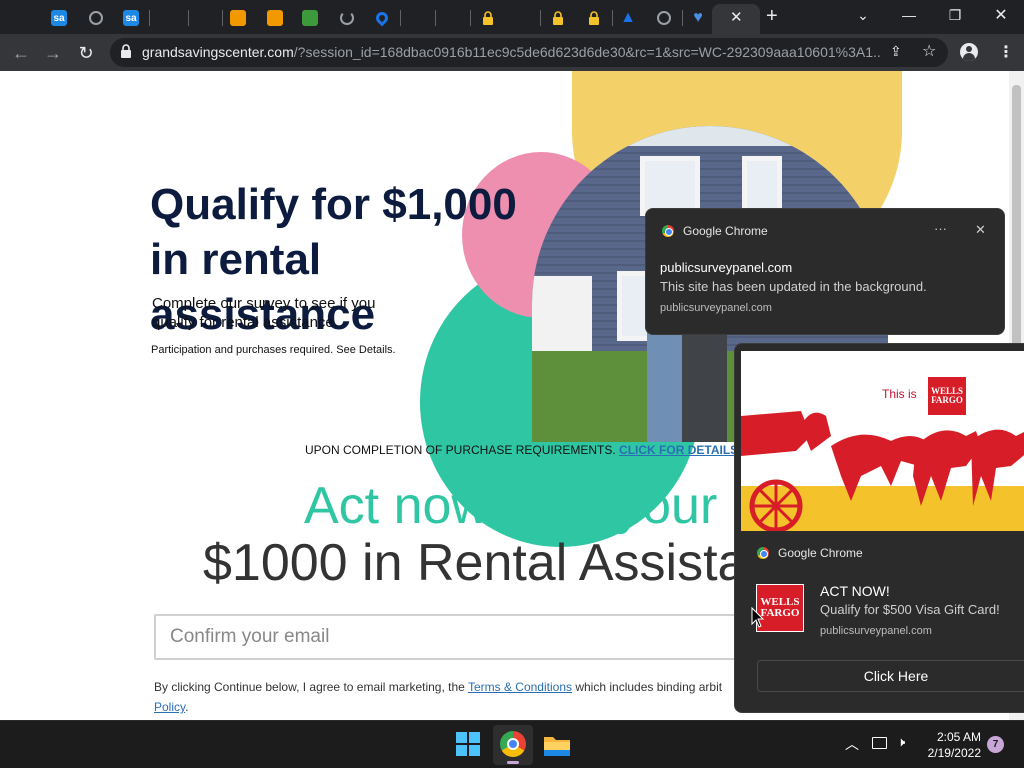 The width and height of the screenshot is (1024, 768). I want to click on volume-muted-icon: 🕨, so click(901, 742).